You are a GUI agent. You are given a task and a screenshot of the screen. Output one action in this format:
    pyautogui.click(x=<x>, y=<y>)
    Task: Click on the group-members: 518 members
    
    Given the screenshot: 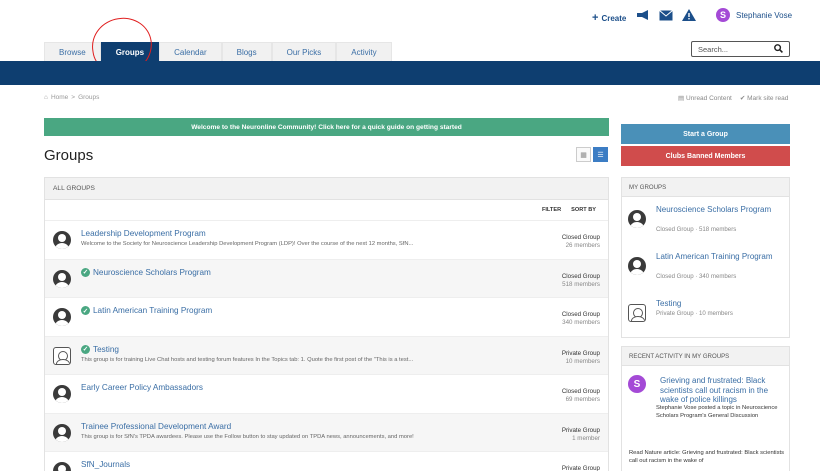 What is the action you would take?
    pyautogui.click(x=581, y=284)
    